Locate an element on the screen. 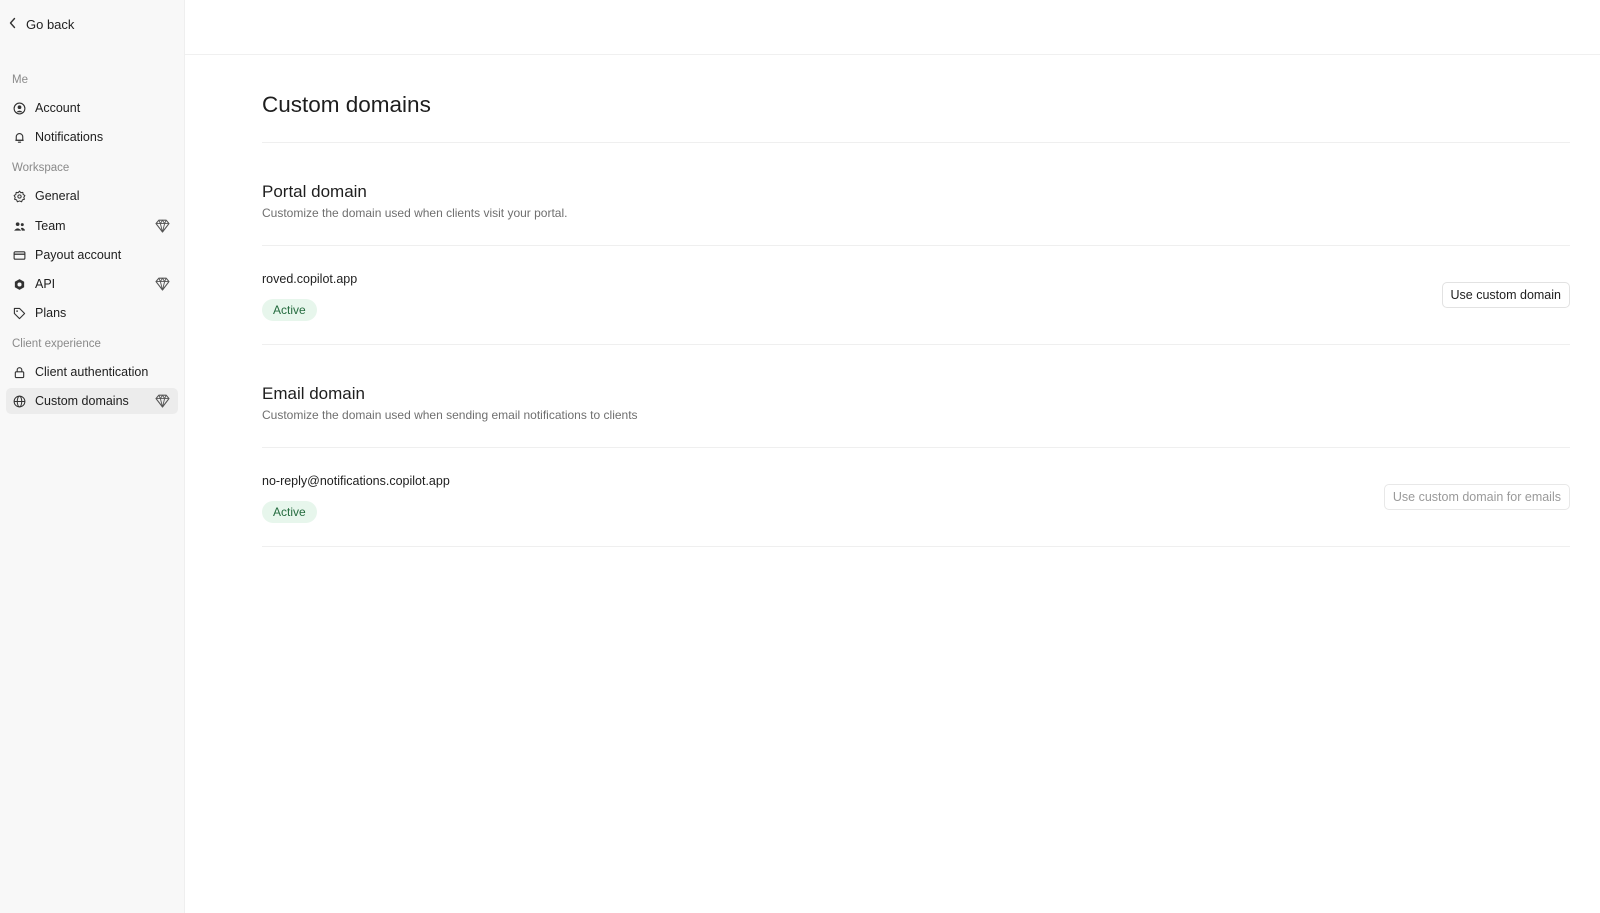 Image resolution: width=1600 pixels, height=913 pixels. sidebar-item-plans: Plans is located at coordinates (92, 313).